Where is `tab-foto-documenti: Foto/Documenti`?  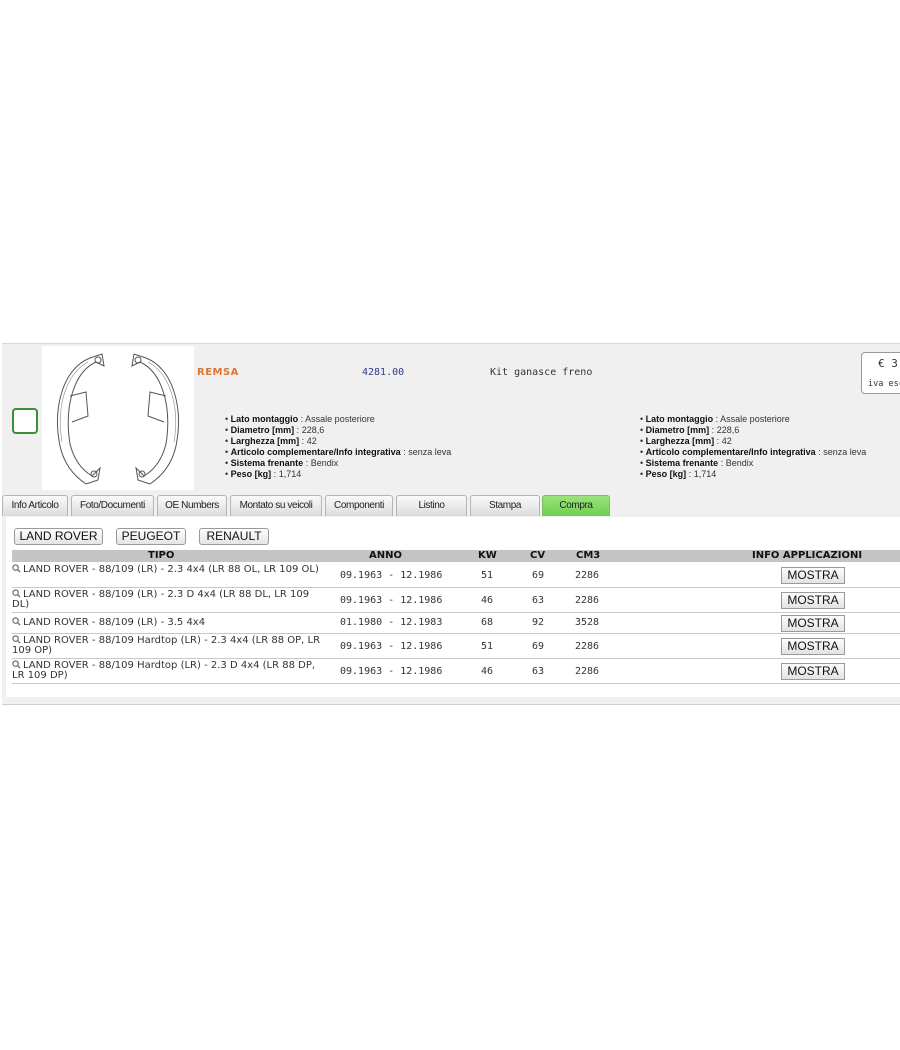
tab-foto-documenti: Foto/Documenti is located at coordinates (112, 505).